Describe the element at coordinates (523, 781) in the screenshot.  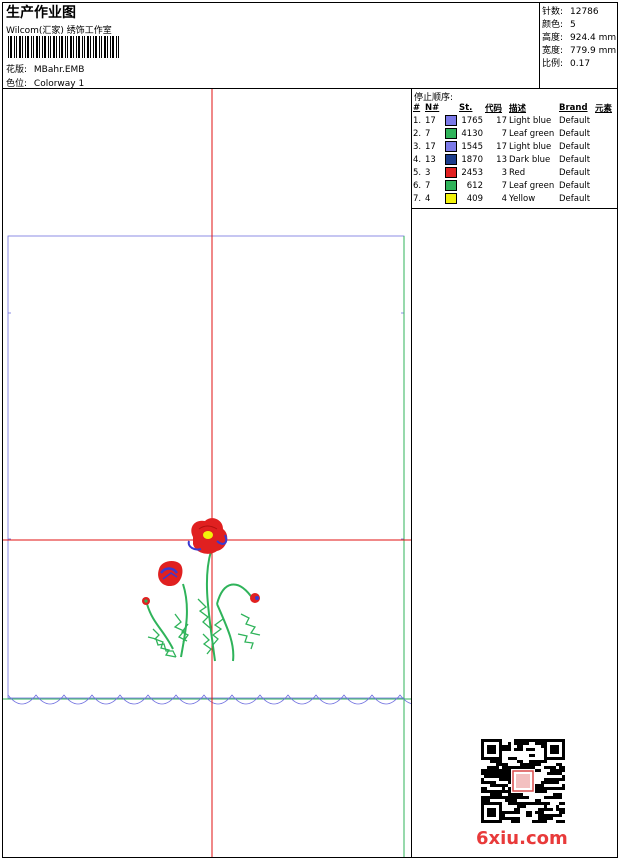
I see `qr-code-icon` at that location.